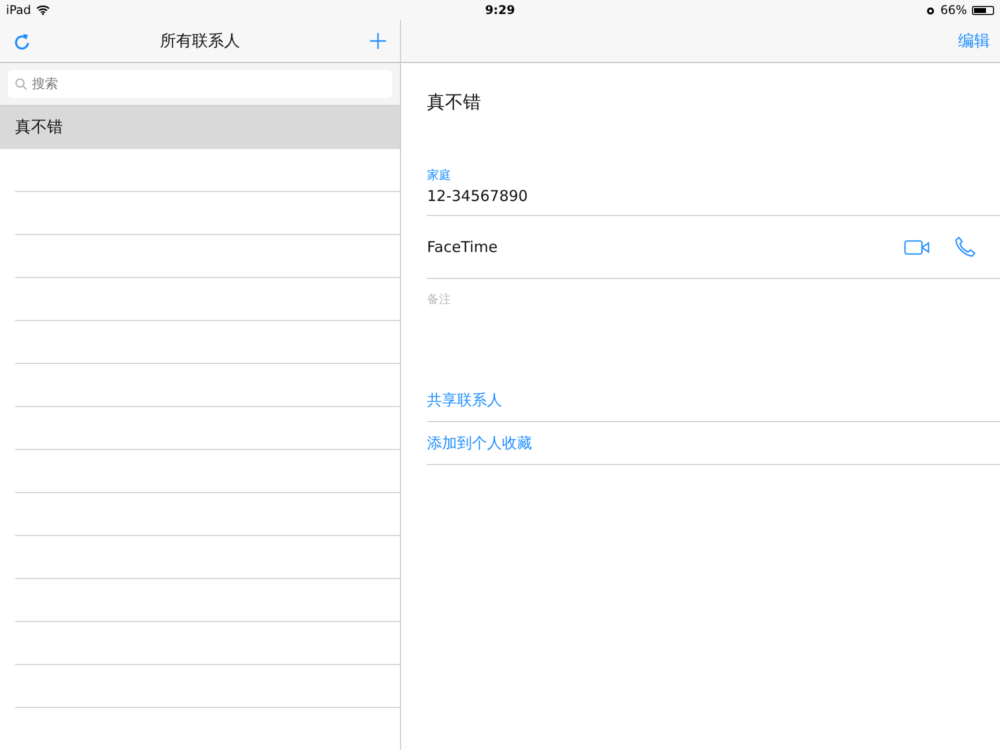 Image resolution: width=1000 pixels, height=750 pixels. I want to click on refresh-icon, so click(22, 41).